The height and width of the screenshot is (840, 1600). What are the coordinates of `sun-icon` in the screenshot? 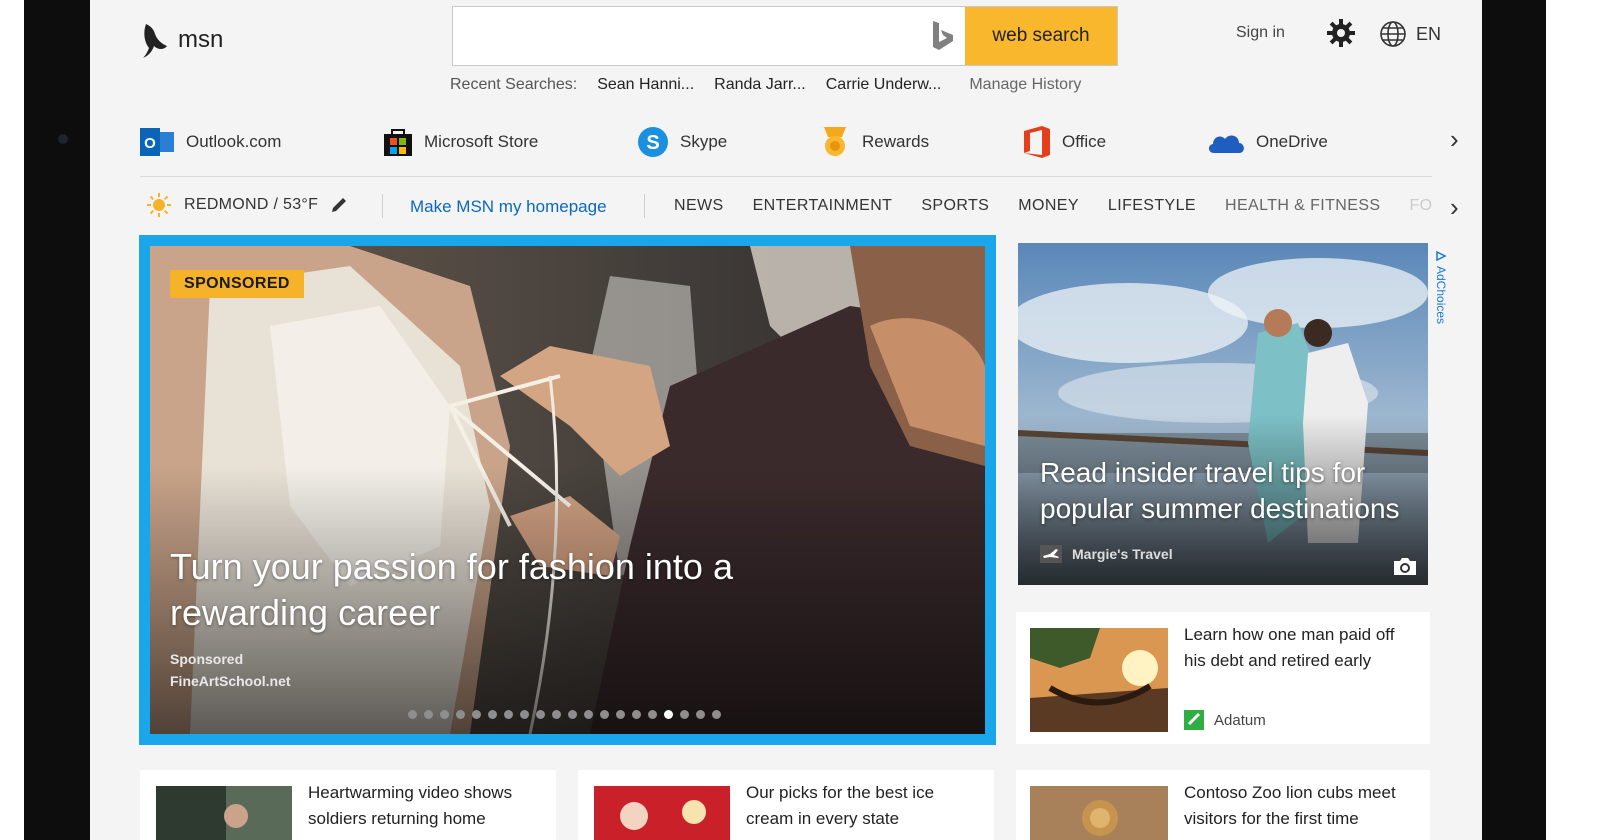 It's located at (159, 205).